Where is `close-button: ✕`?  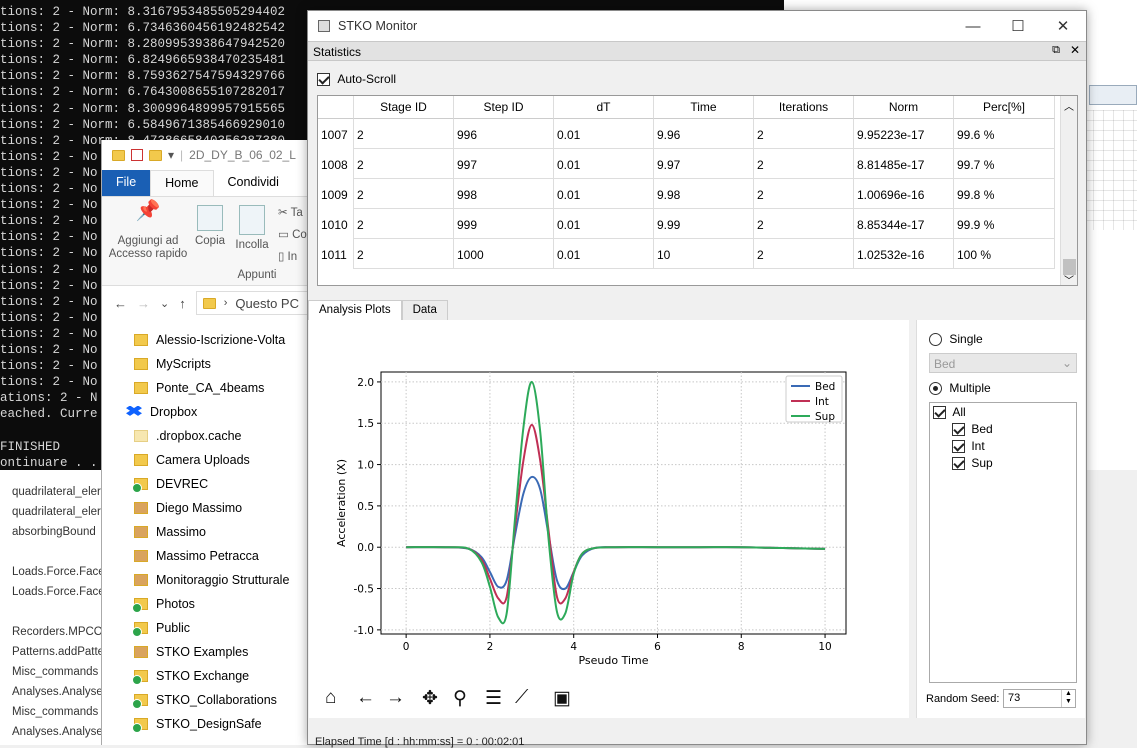
close-button: ✕ is located at coordinates (1063, 26).